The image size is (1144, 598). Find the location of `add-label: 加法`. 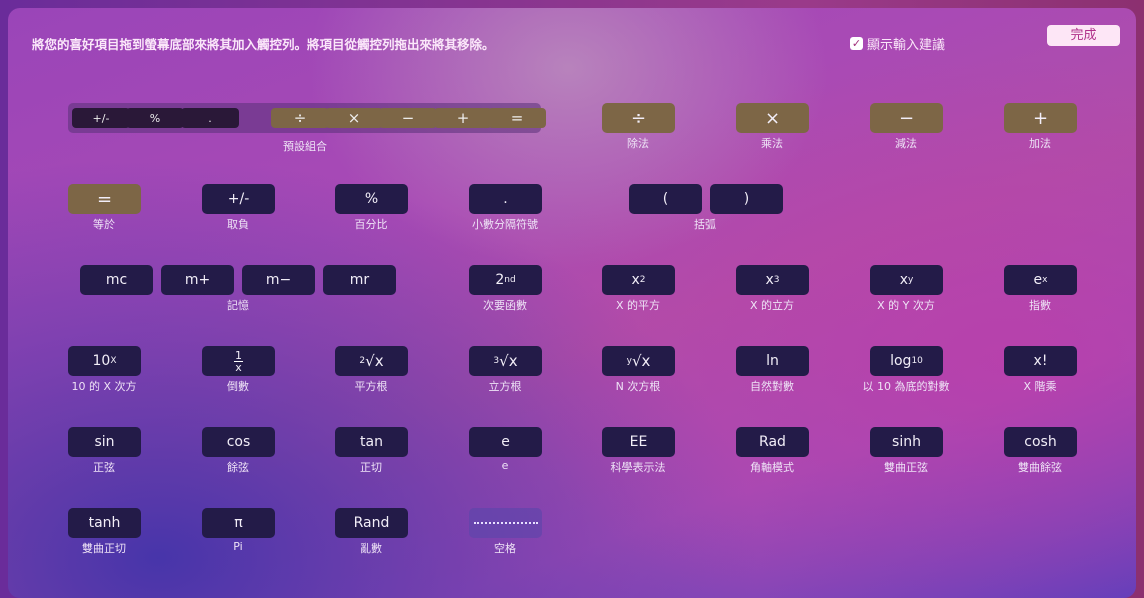

add-label: 加法 is located at coordinates (1040, 143).